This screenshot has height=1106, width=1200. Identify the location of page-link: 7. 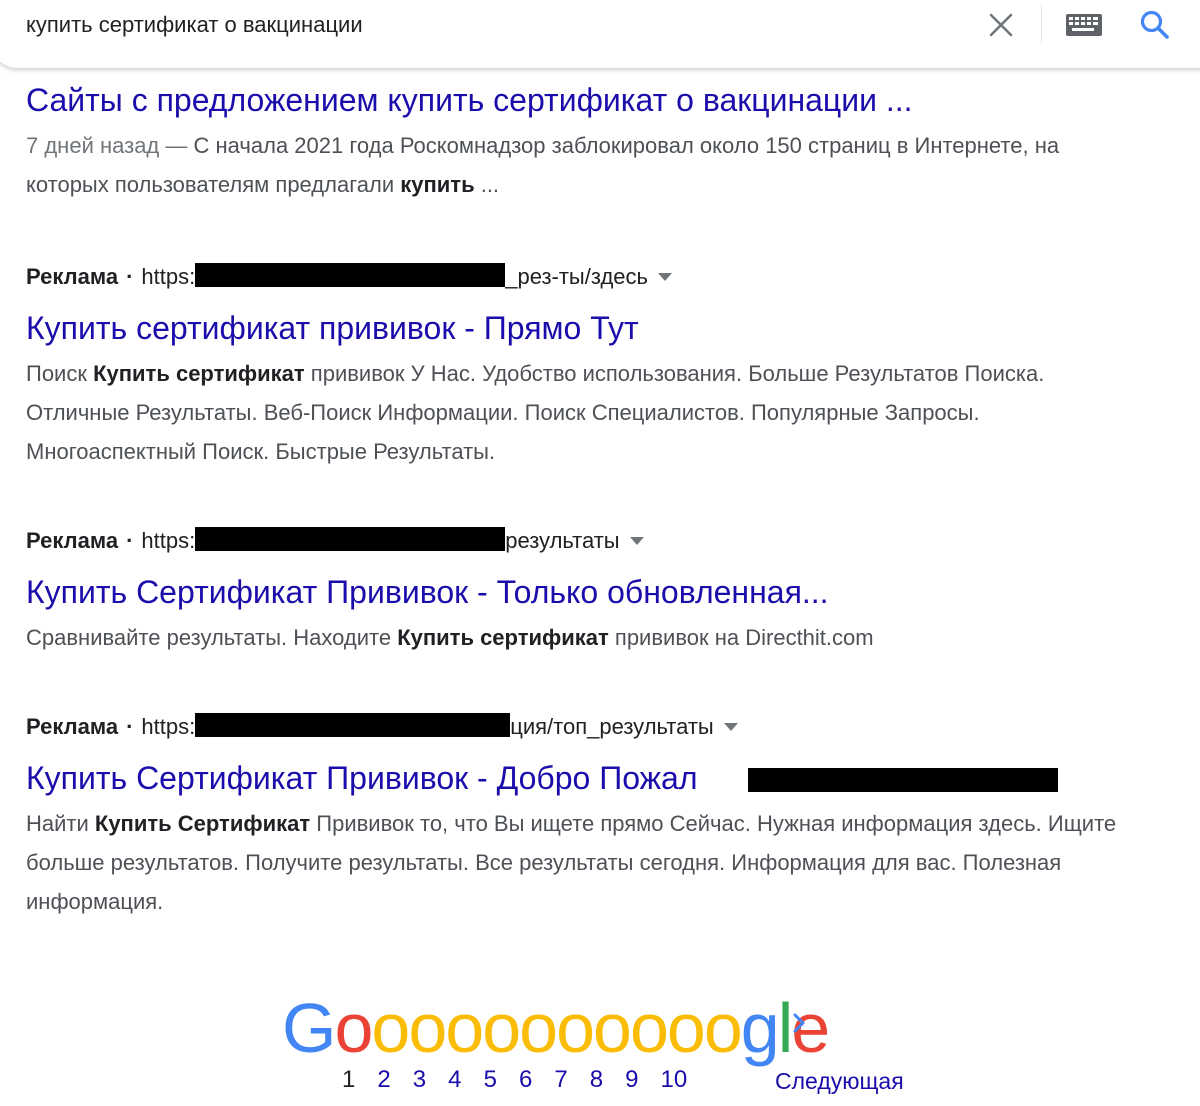
(571, 1080).